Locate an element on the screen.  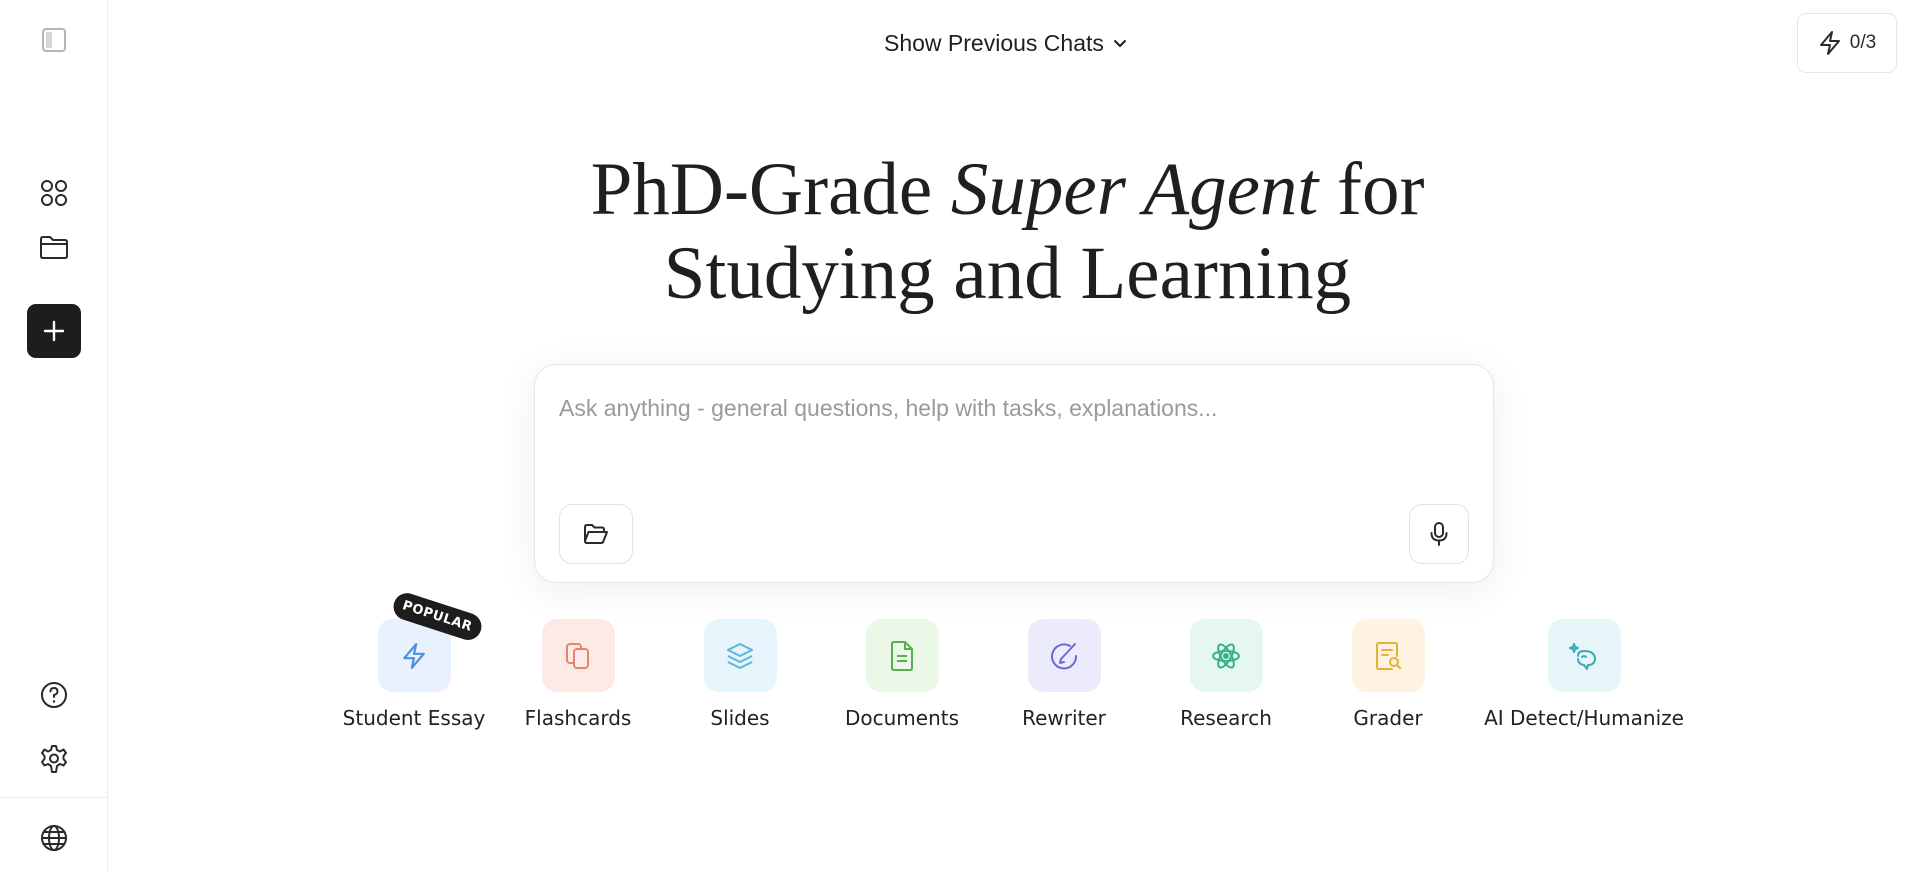
popular-badge: POPULAR is located at coordinates (436, 616).